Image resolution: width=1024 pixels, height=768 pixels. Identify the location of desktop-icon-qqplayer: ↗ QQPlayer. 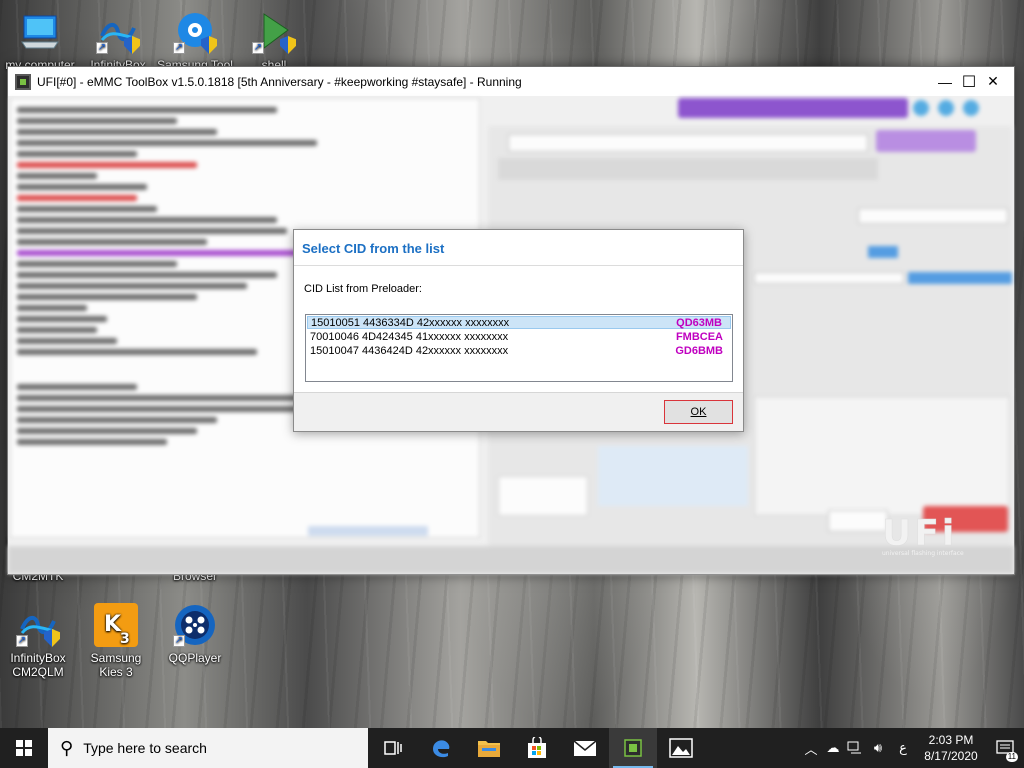
(195, 634).